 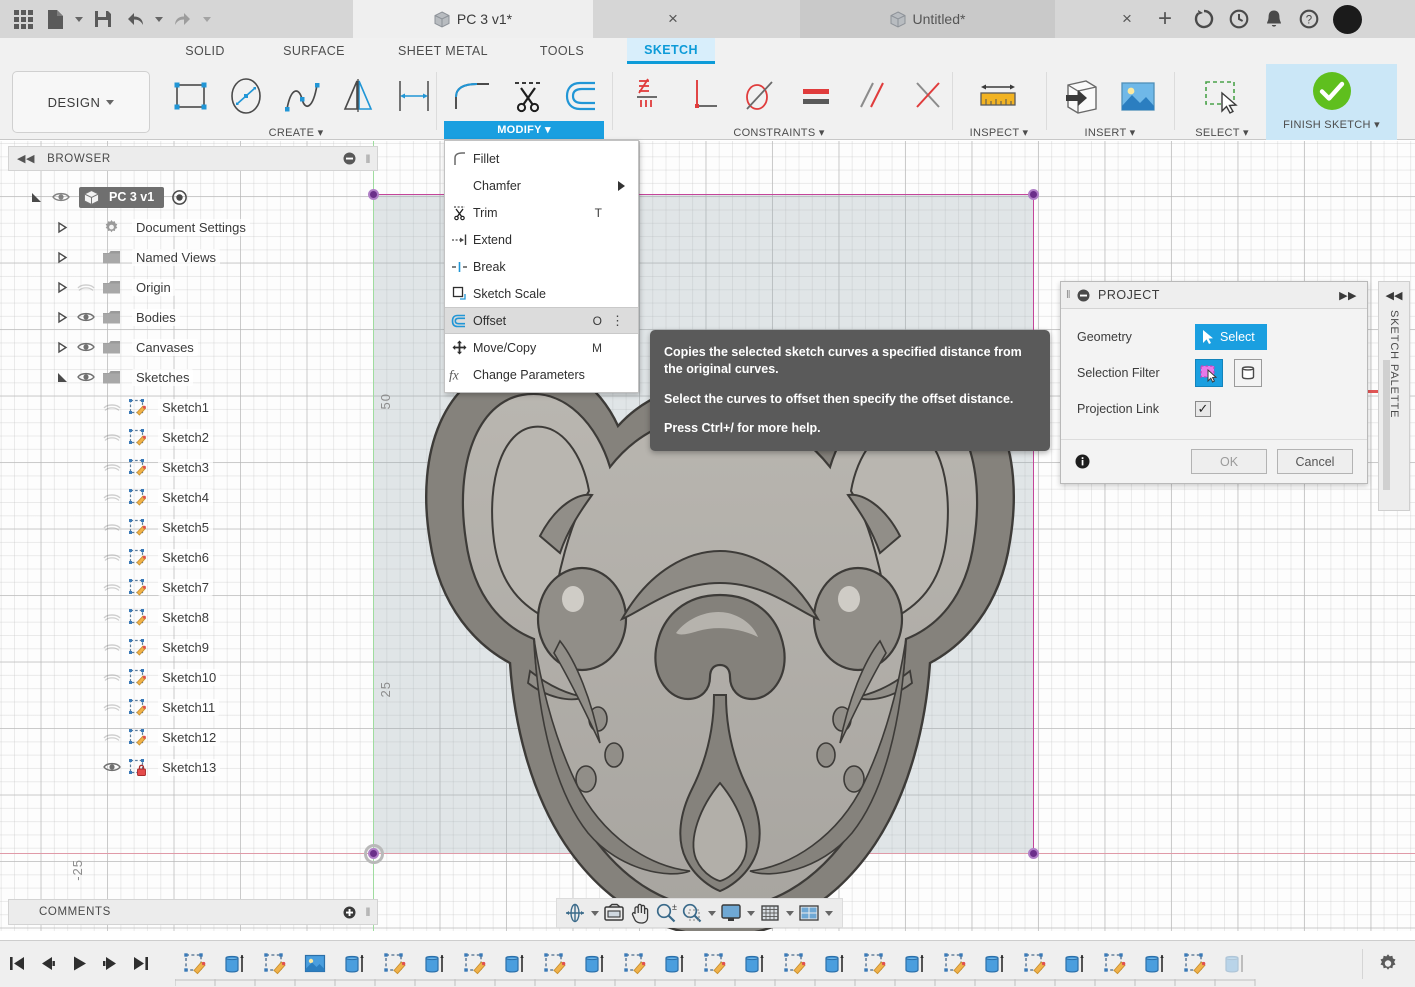 What do you see at coordinates (666, 913) in the screenshot?
I see `zoom-icon: ±` at bounding box center [666, 913].